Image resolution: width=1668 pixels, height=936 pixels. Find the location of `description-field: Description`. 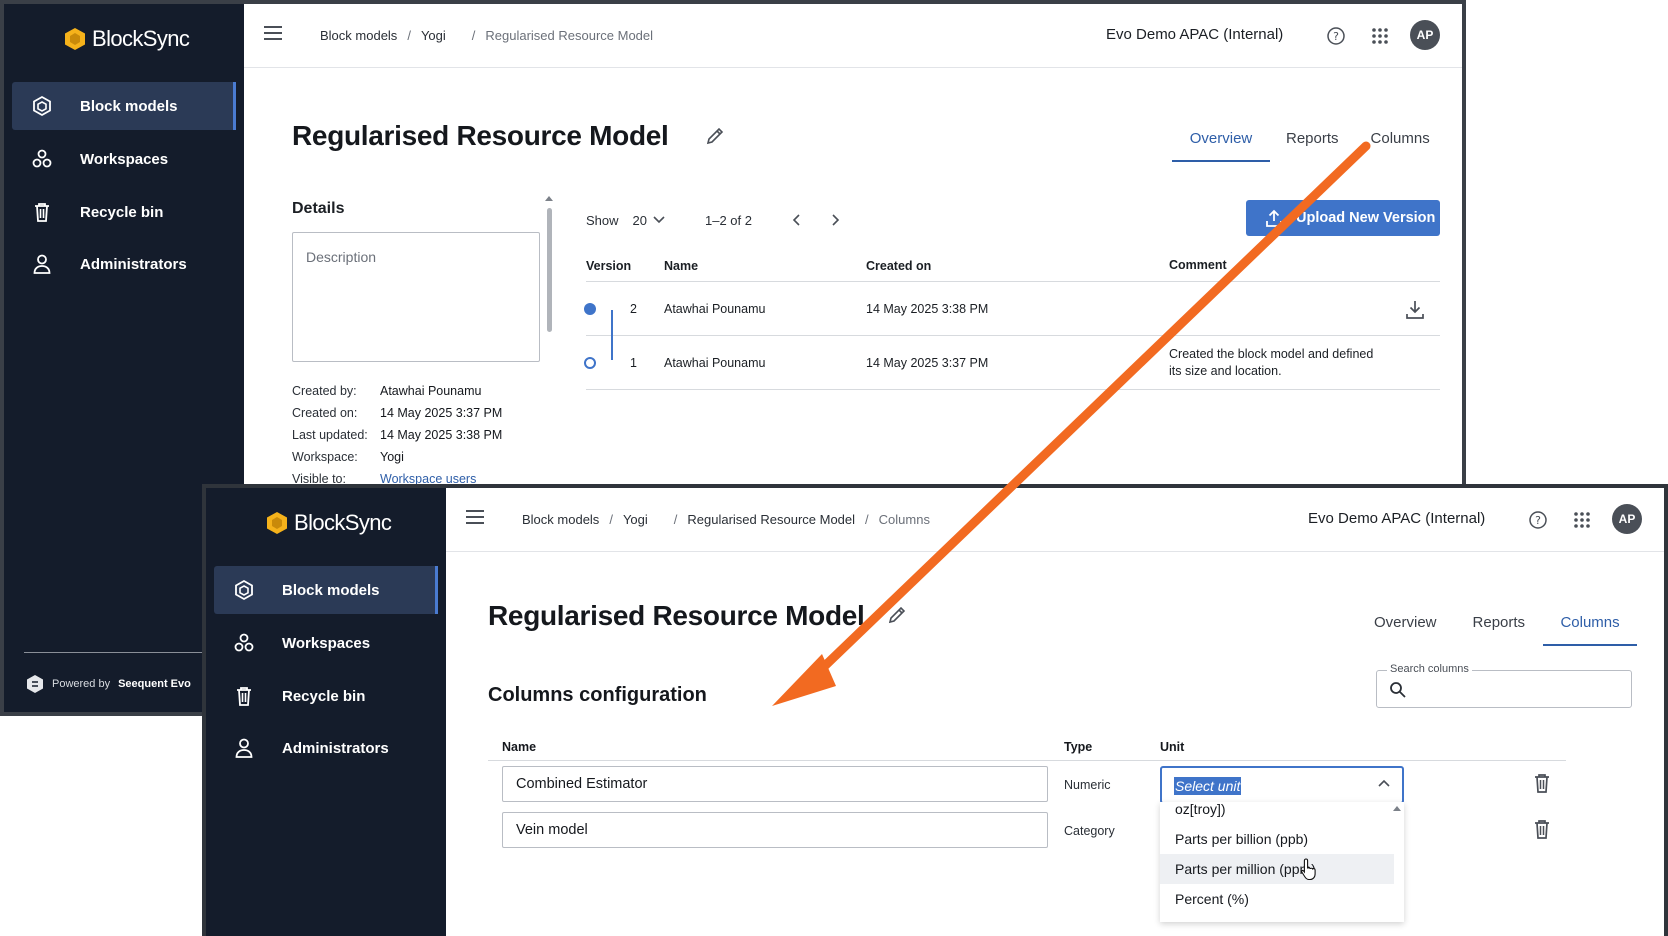

description-field: Description is located at coordinates (416, 297).